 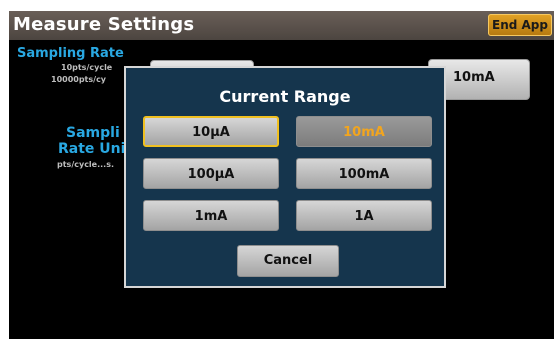 What do you see at coordinates (364, 215) in the screenshot?
I see `range-option-1a: 1A` at bounding box center [364, 215].